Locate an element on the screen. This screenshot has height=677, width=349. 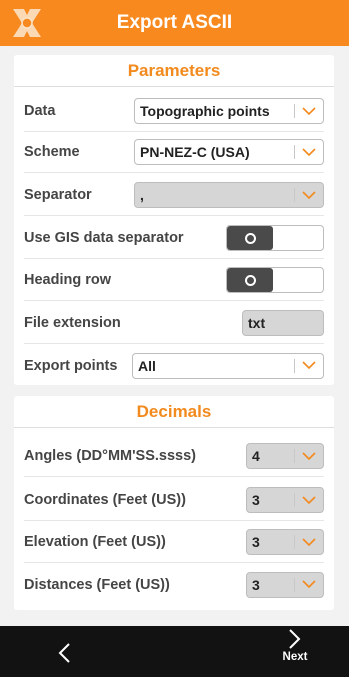
parameters-title: Parameters is located at coordinates (174, 71).